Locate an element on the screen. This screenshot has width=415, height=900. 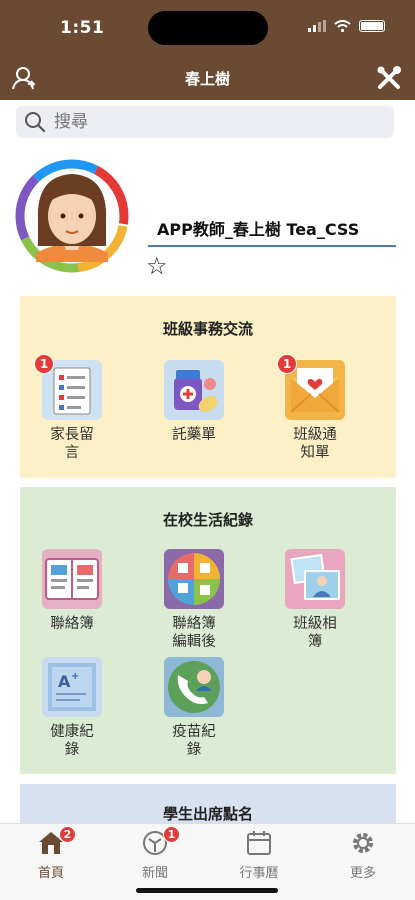
attendance-section: 學生出席點名 is located at coordinates (208, 804).